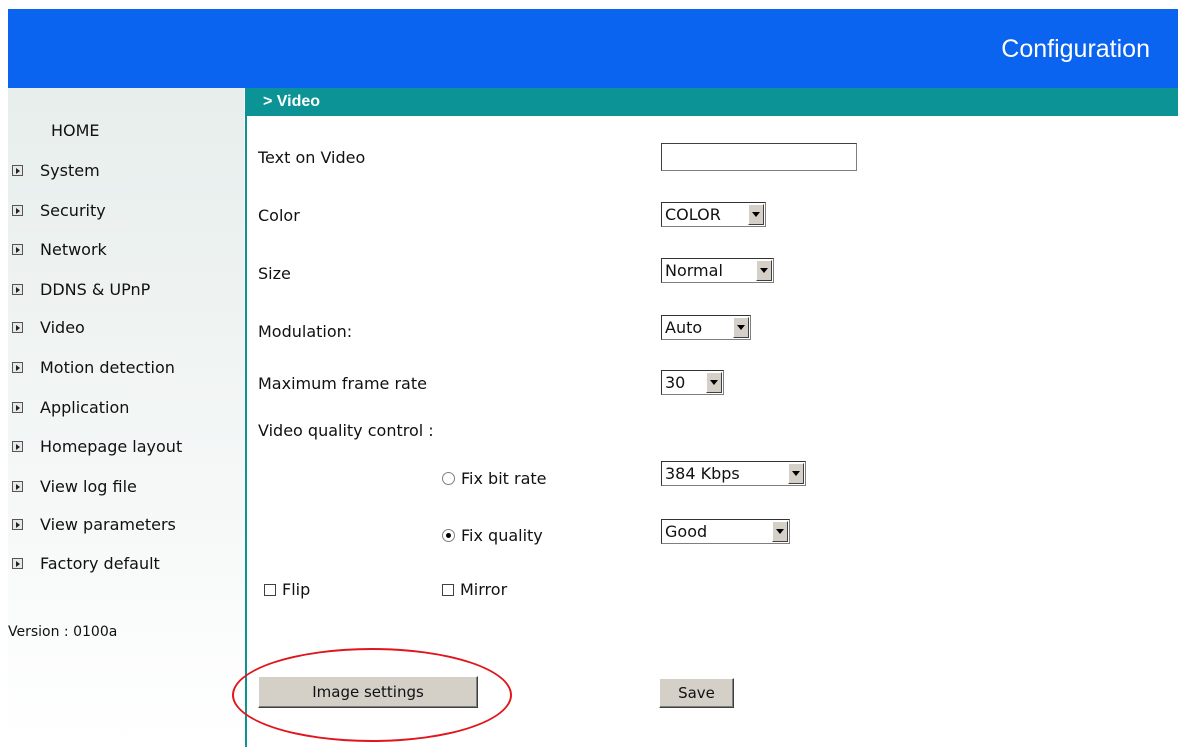  Describe the element at coordinates (100, 563) in the screenshot. I see `sidebar-item-label: Factory default` at that location.